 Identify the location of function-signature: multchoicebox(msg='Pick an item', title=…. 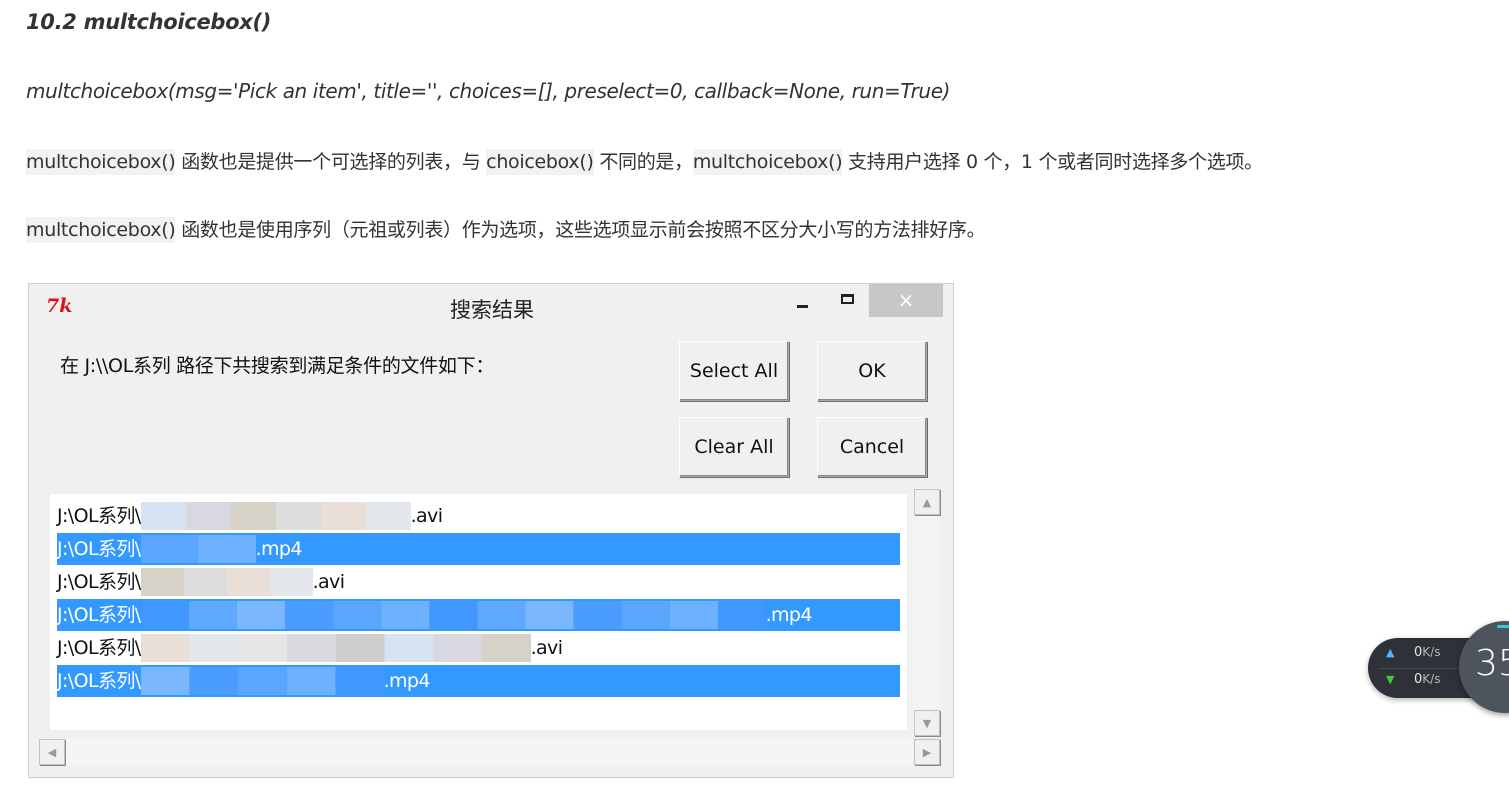
(488, 91).